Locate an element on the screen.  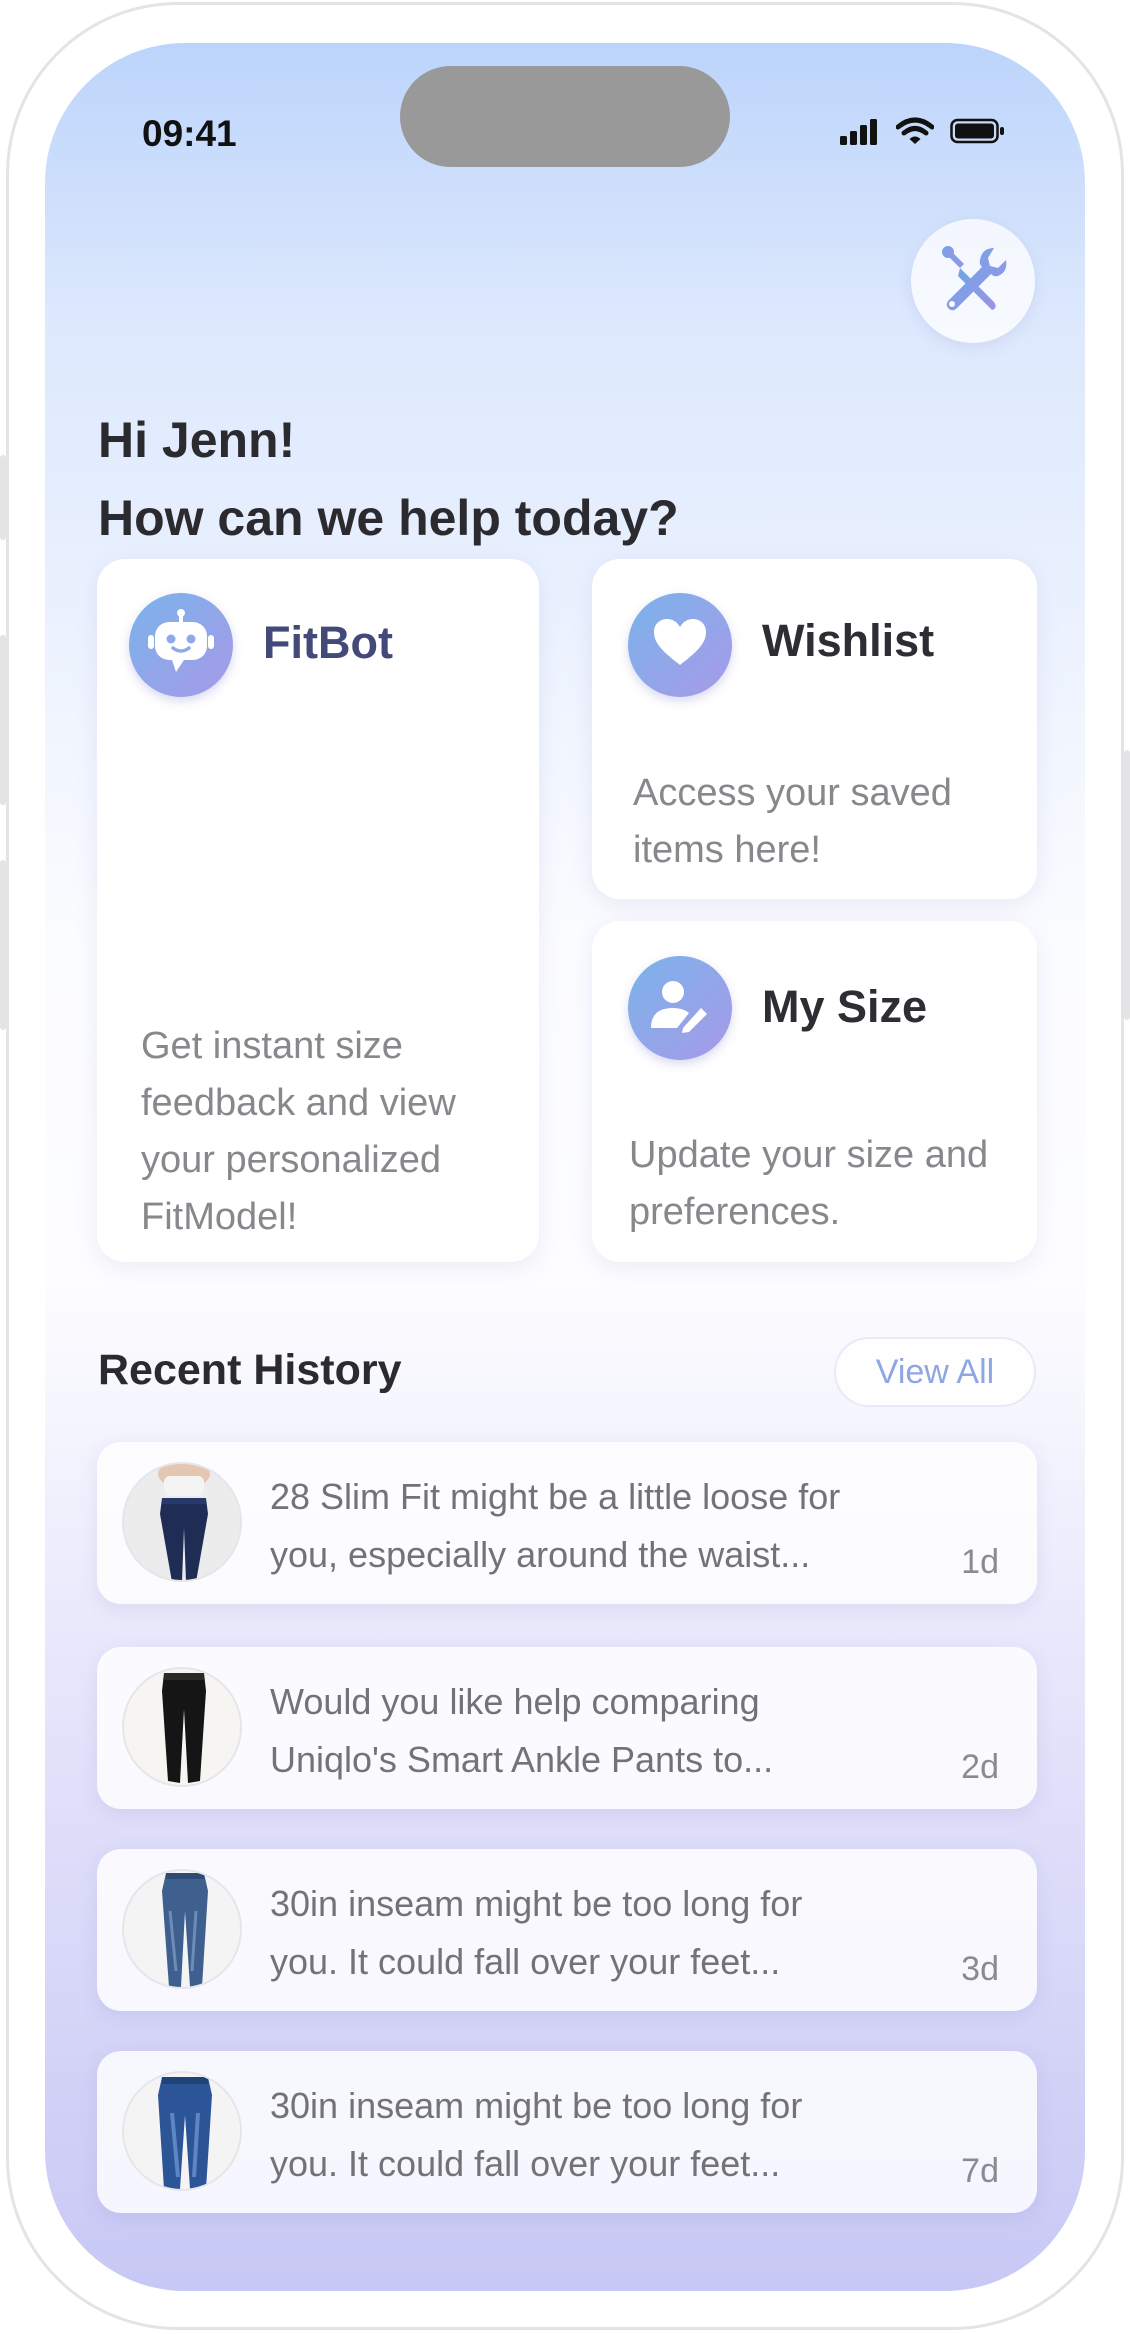
wifi-icon is located at coordinates (915, 133).